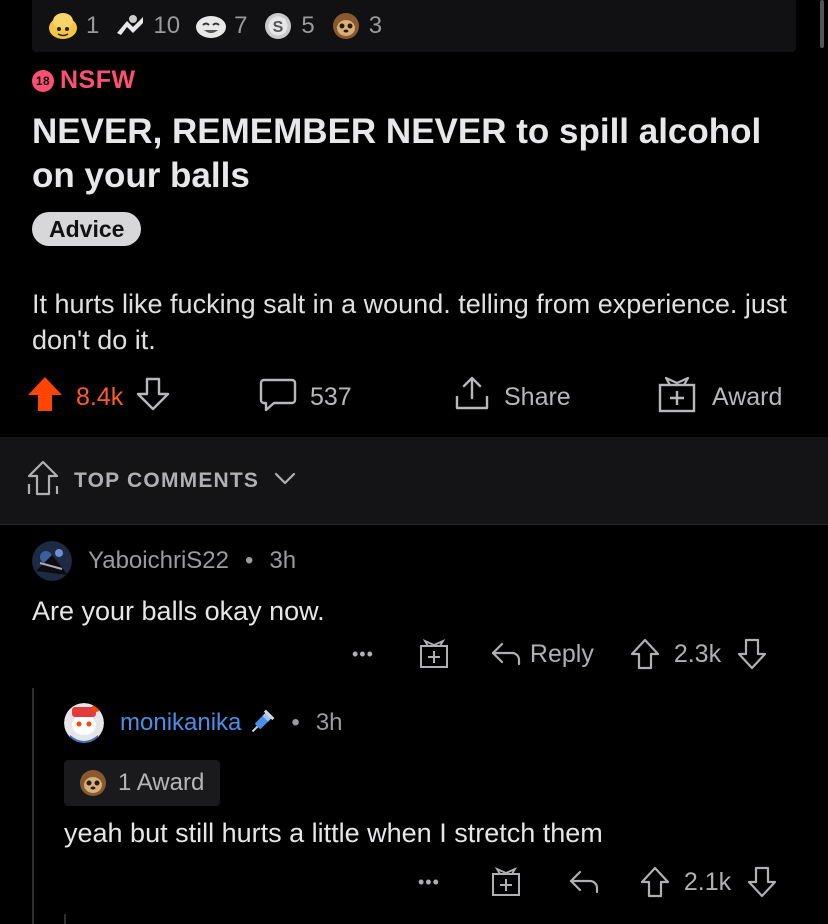 This screenshot has width=828, height=924. Describe the element at coordinates (211, 26) in the screenshot. I see `laughing-award-icon` at that location.